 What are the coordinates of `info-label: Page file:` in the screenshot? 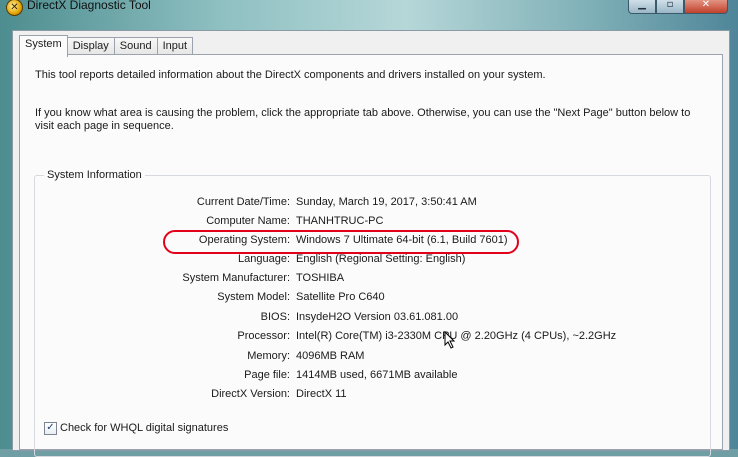 It's located at (267, 375).